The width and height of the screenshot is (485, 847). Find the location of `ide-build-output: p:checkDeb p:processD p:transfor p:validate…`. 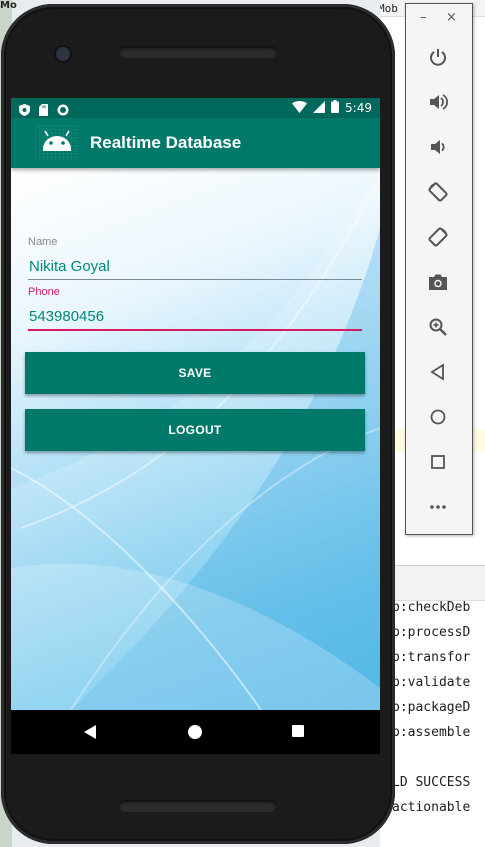

ide-build-output: p:checkDeb p:processD p:transfor p:validate… is located at coordinates (432, 706).